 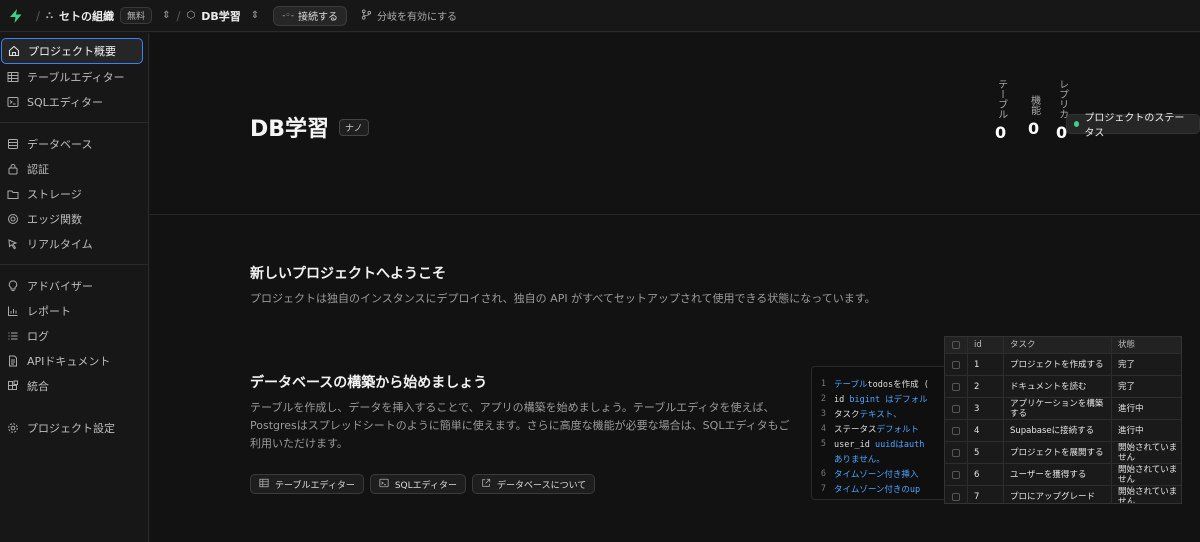 What do you see at coordinates (1057, 452) in the screenshot?
I see `table-cell: プロジェクトを展開する` at bounding box center [1057, 452].